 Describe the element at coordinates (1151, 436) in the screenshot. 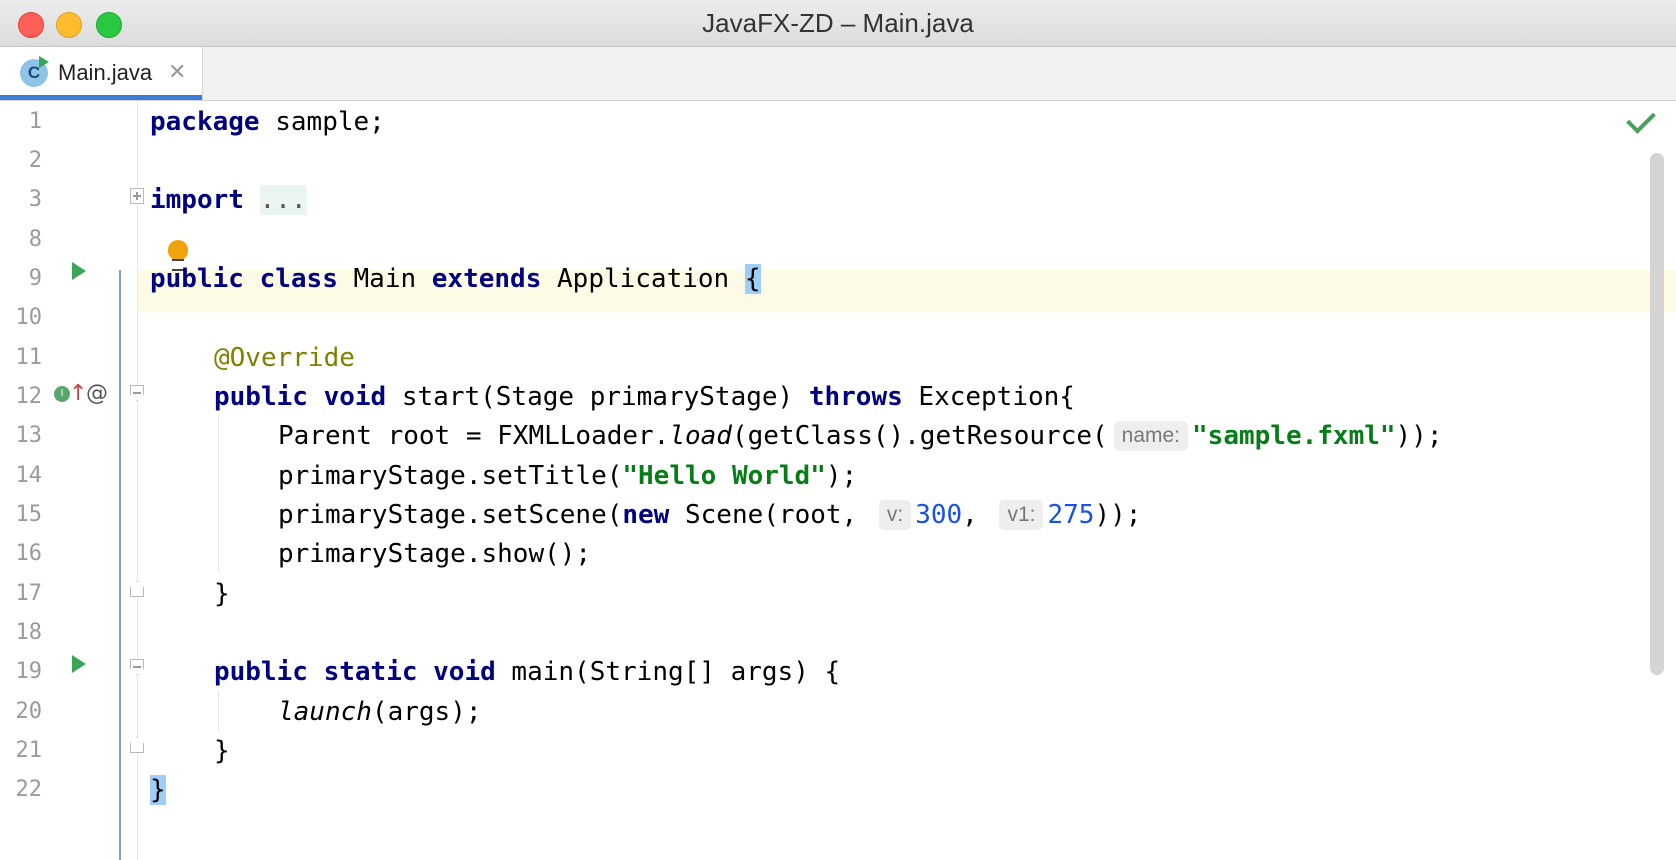

I see `parameter-hint: name:` at that location.